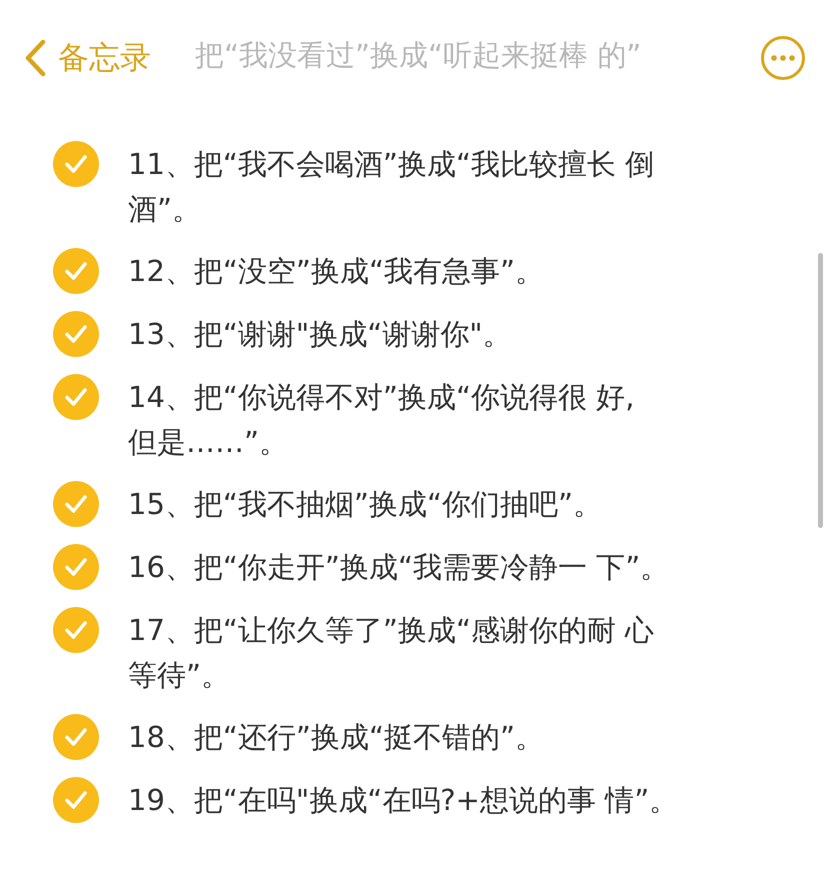 The image size is (828, 875). What do you see at coordinates (783, 58) in the screenshot?
I see `more-icon` at bounding box center [783, 58].